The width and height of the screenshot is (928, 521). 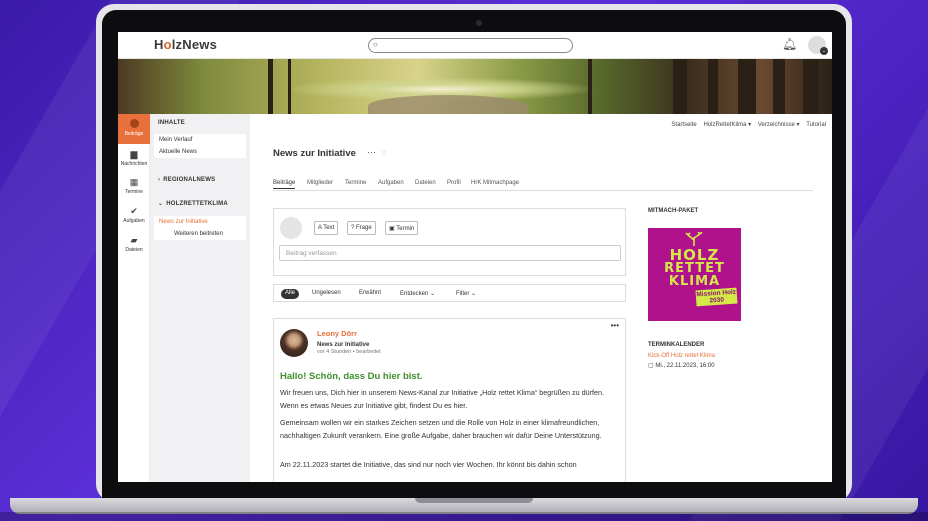 What do you see at coordinates (694, 239) in the screenshot?
I see `tree-icon` at bounding box center [694, 239].